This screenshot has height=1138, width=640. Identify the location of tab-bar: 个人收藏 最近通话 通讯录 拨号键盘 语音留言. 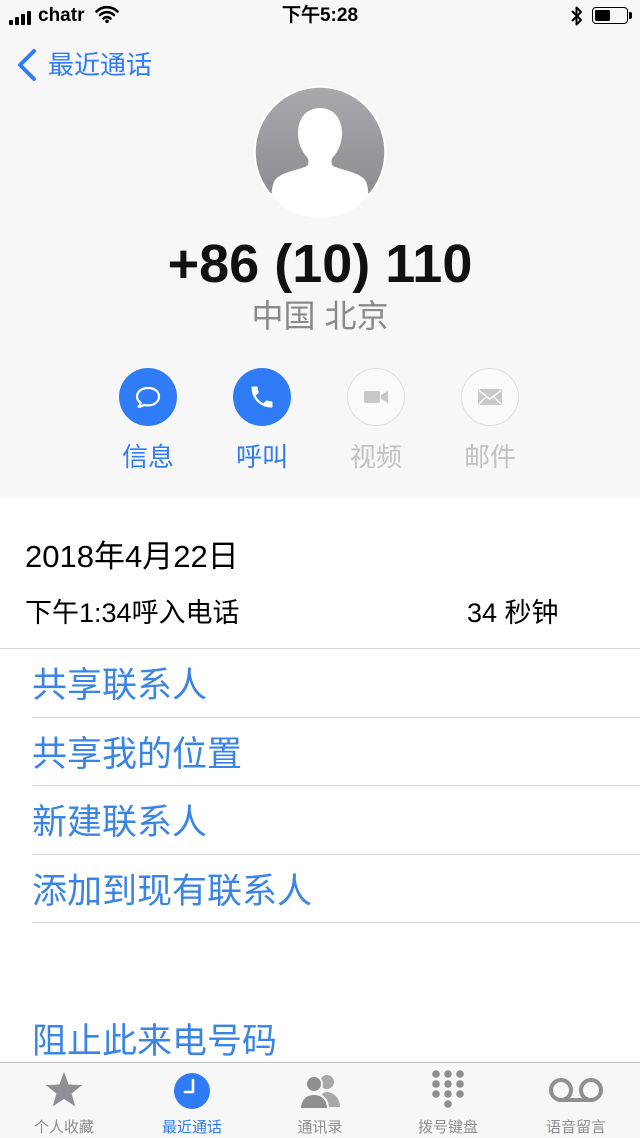
(320, 1100).